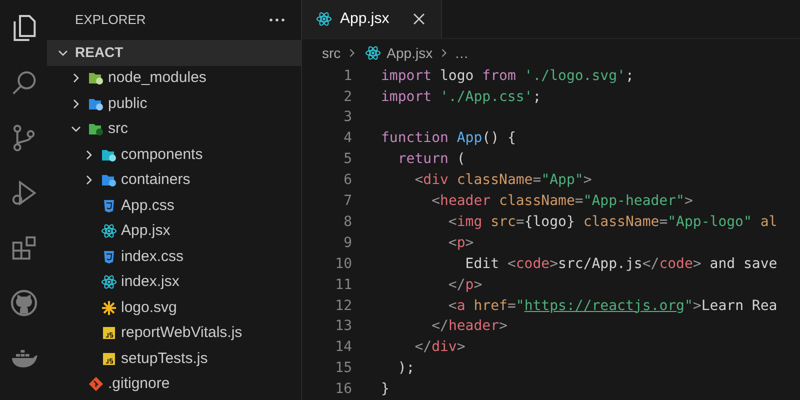 This screenshot has width=800, height=400. I want to click on code-line: <a href="https://reactjs.org">Learn Rea, so click(612, 306).